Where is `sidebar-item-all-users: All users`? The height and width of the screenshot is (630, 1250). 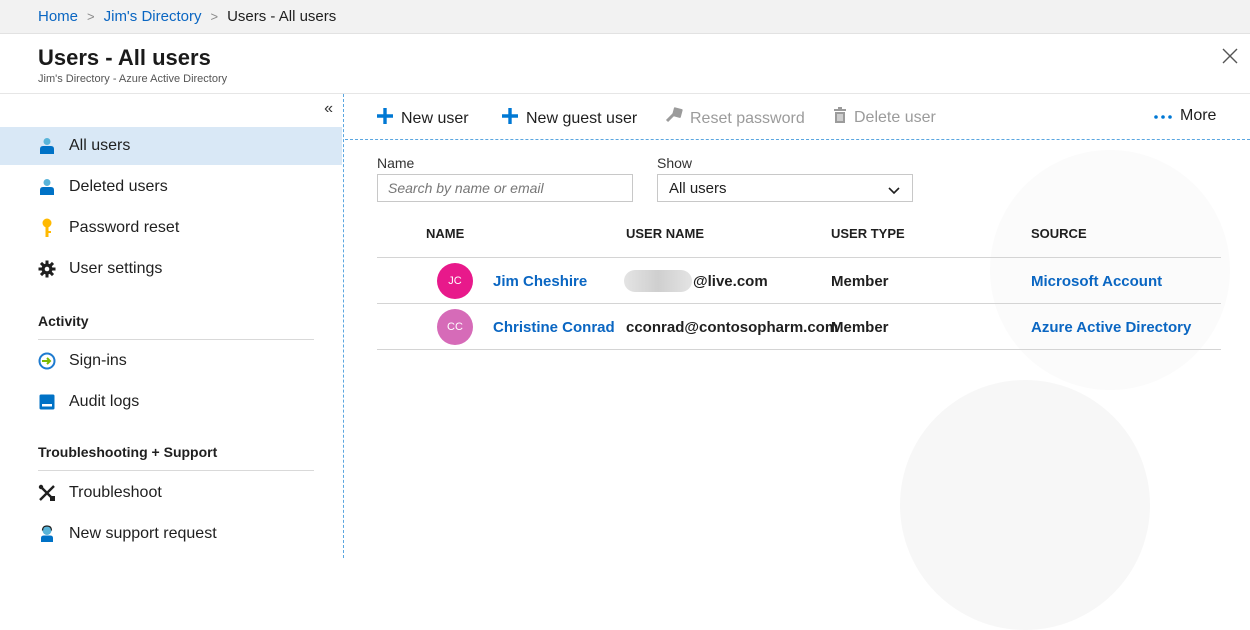
sidebar-item-all-users: All users is located at coordinates (171, 146).